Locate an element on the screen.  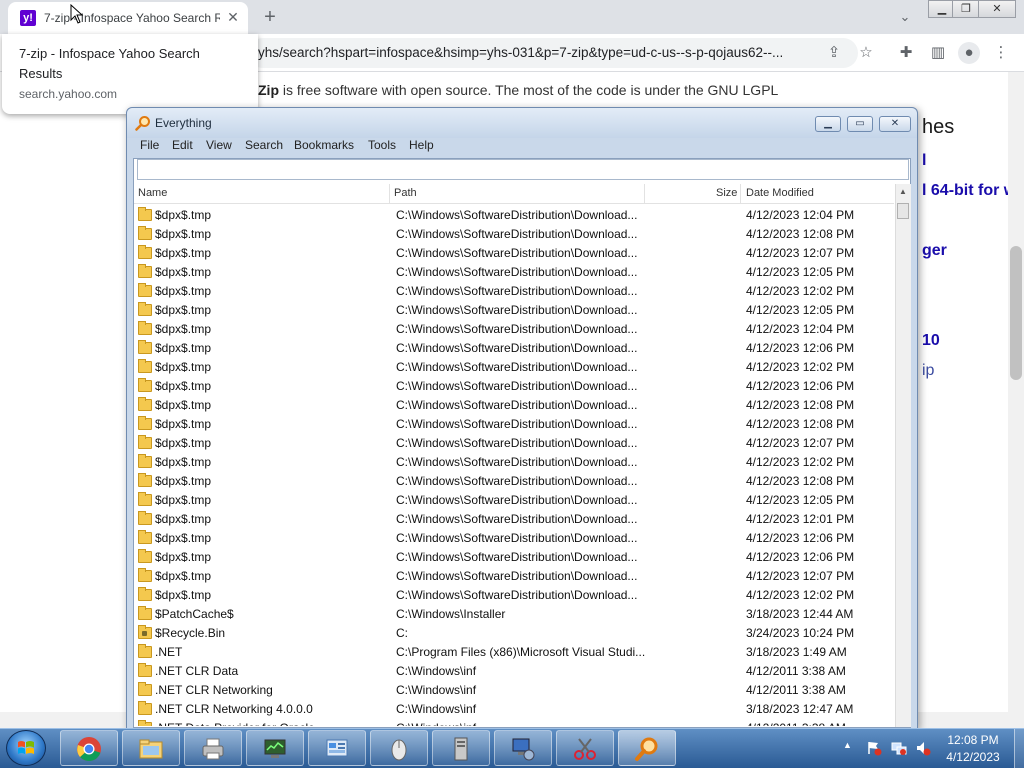
browser-tab: y! 7-zip - Infospace Yahoo Search R ✕ is located at coordinates (128, 18).